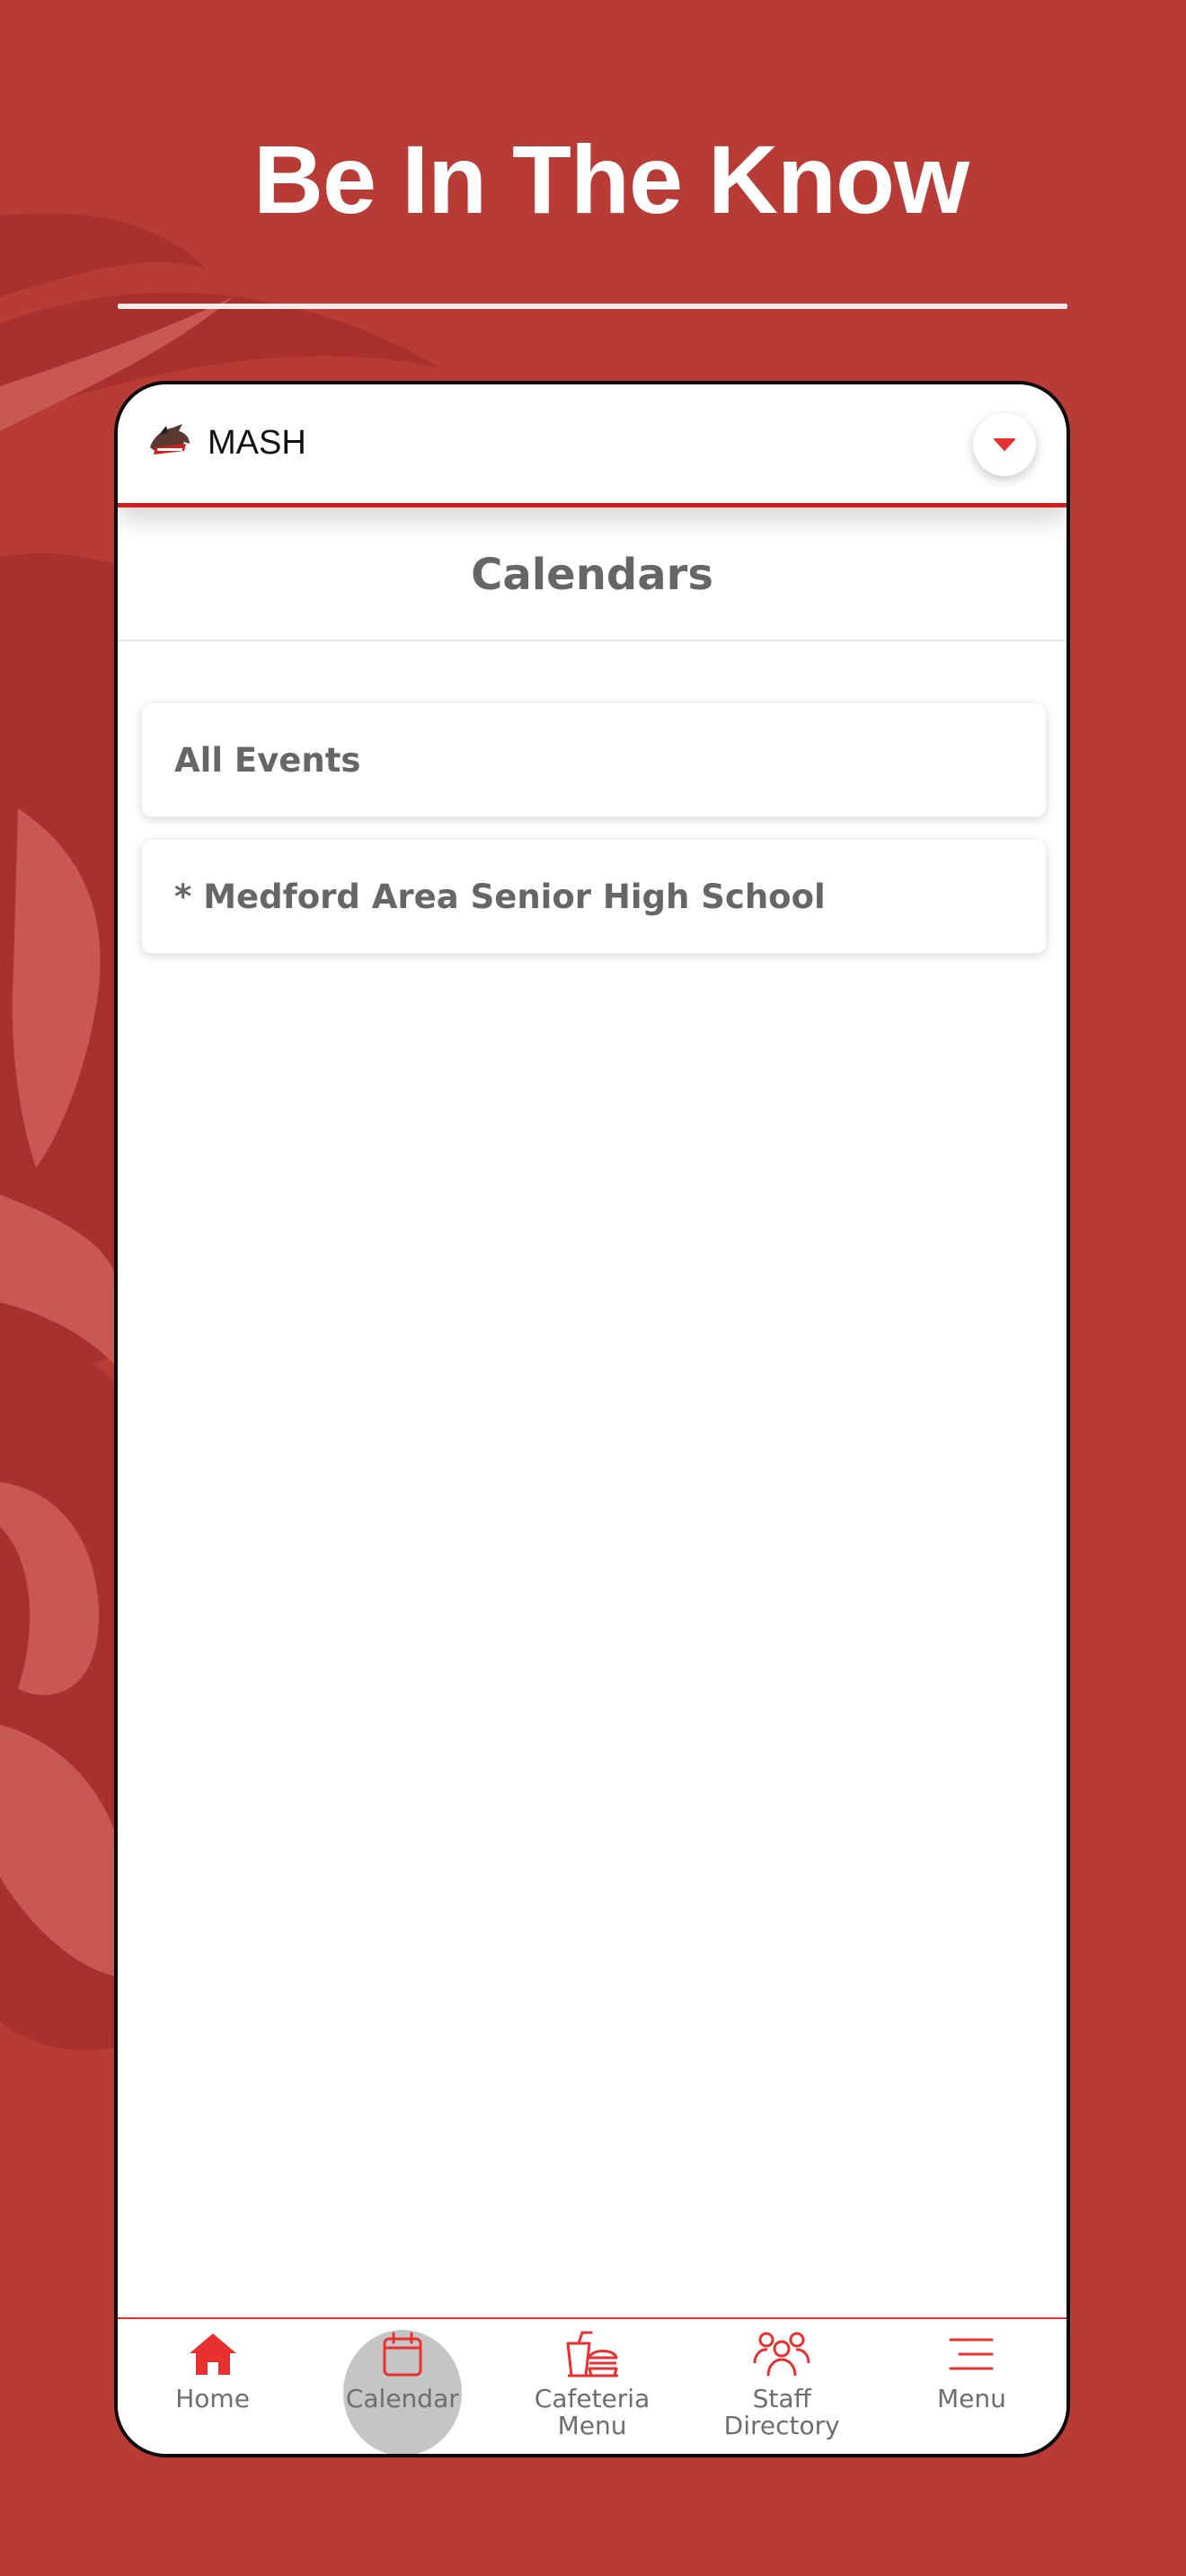  What do you see at coordinates (594, 896) in the screenshot?
I see `calendar-item-medford-senior-high: * Medford Area Senior High School` at bounding box center [594, 896].